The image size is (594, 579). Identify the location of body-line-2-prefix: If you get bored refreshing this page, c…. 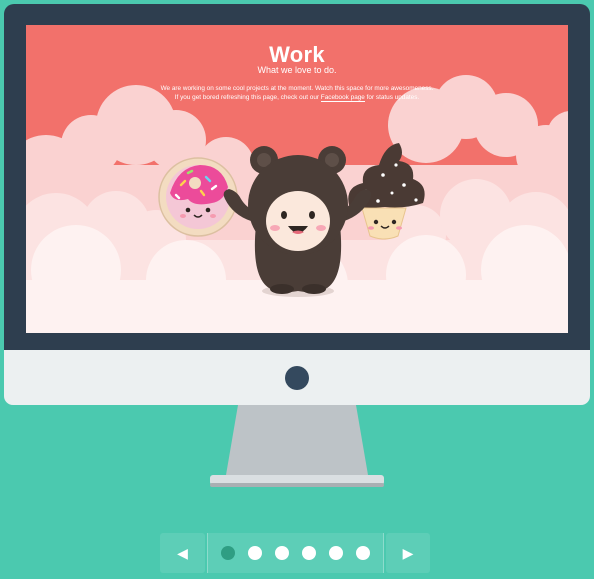
(247, 97).